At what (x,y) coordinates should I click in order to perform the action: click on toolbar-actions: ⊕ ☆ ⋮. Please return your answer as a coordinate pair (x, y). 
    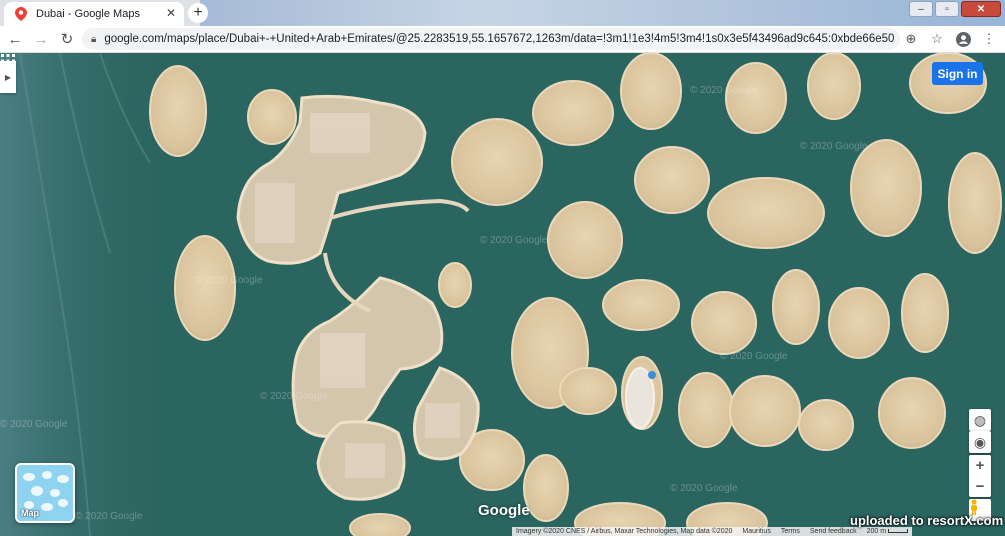
    Looking at the image, I should click on (950, 39).